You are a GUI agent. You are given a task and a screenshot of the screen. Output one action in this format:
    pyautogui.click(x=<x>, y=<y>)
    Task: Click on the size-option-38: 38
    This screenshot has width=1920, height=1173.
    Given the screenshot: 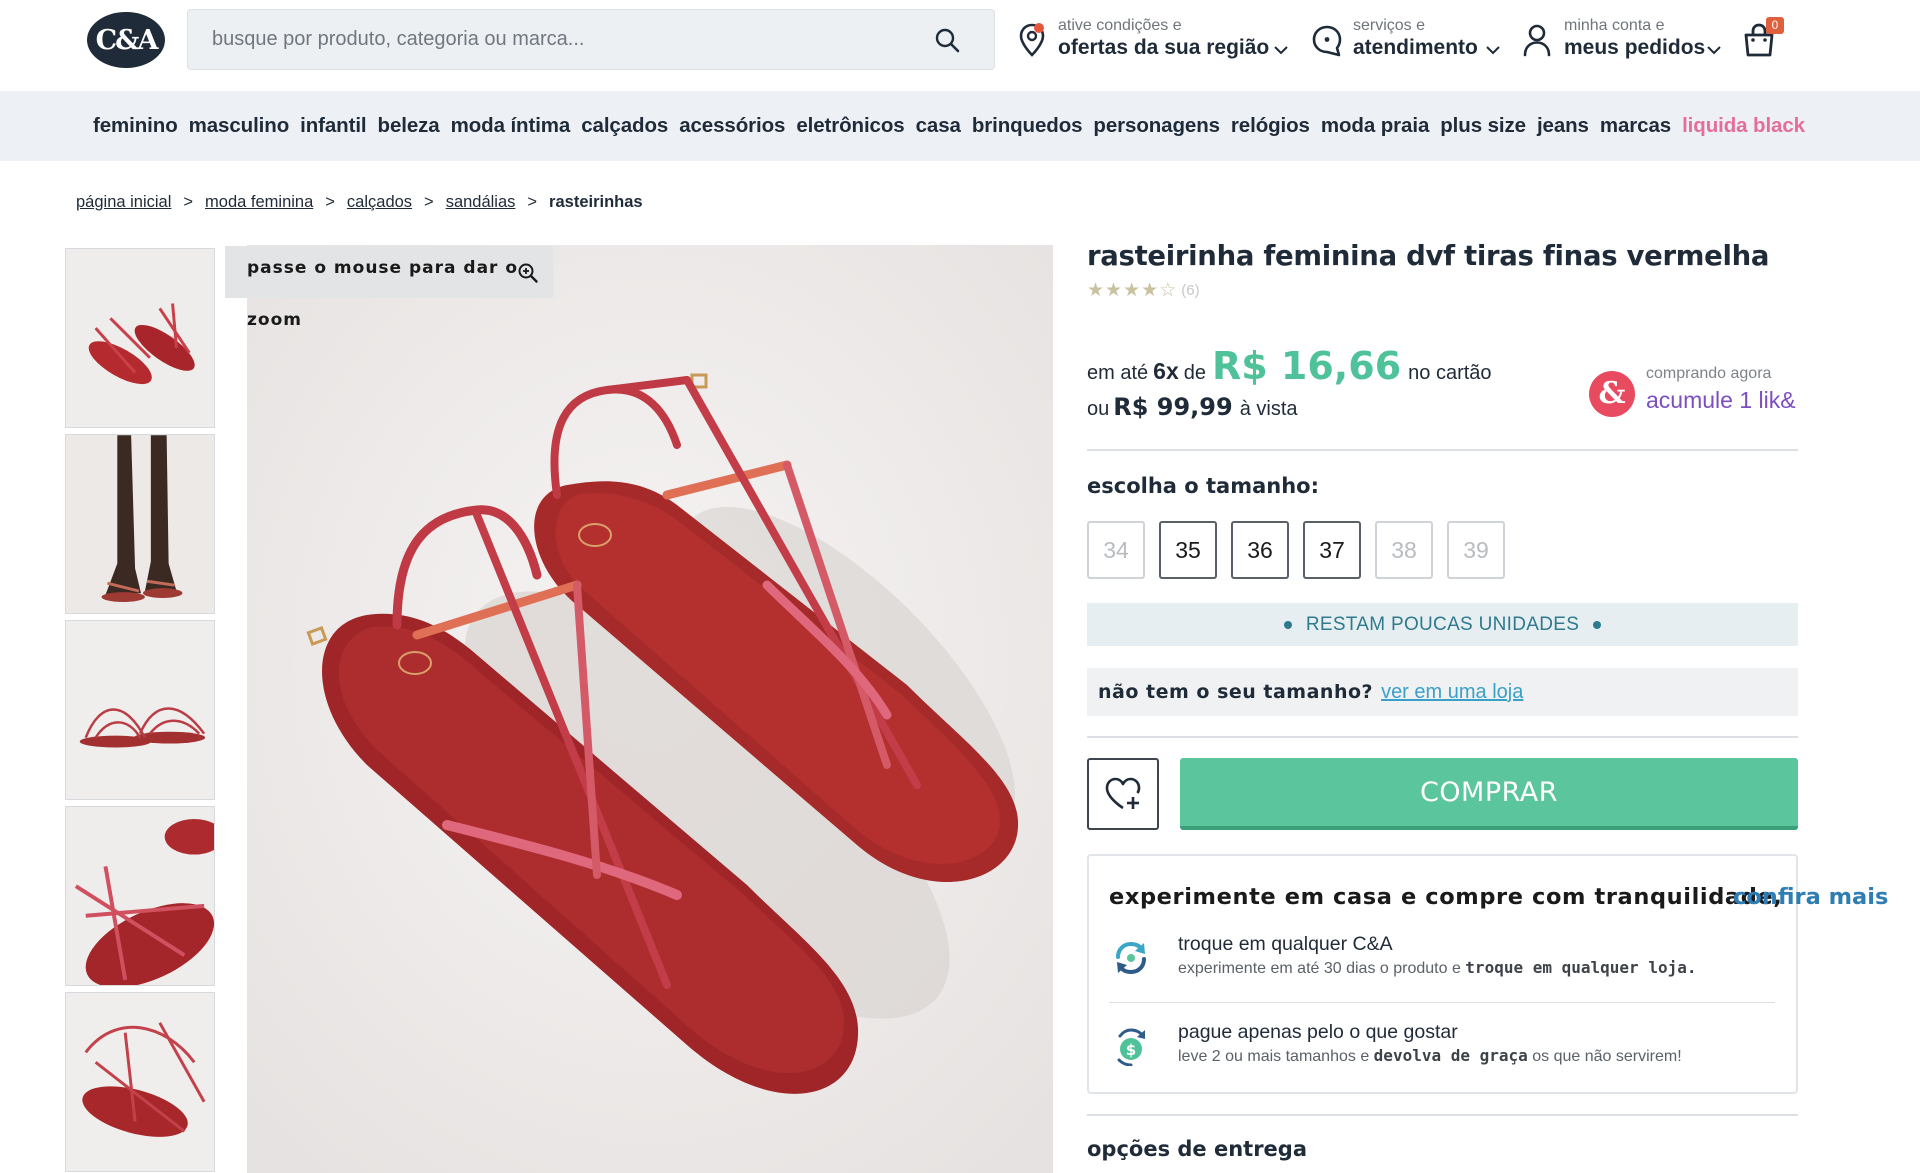 What is the action you would take?
    pyautogui.click(x=1404, y=550)
    